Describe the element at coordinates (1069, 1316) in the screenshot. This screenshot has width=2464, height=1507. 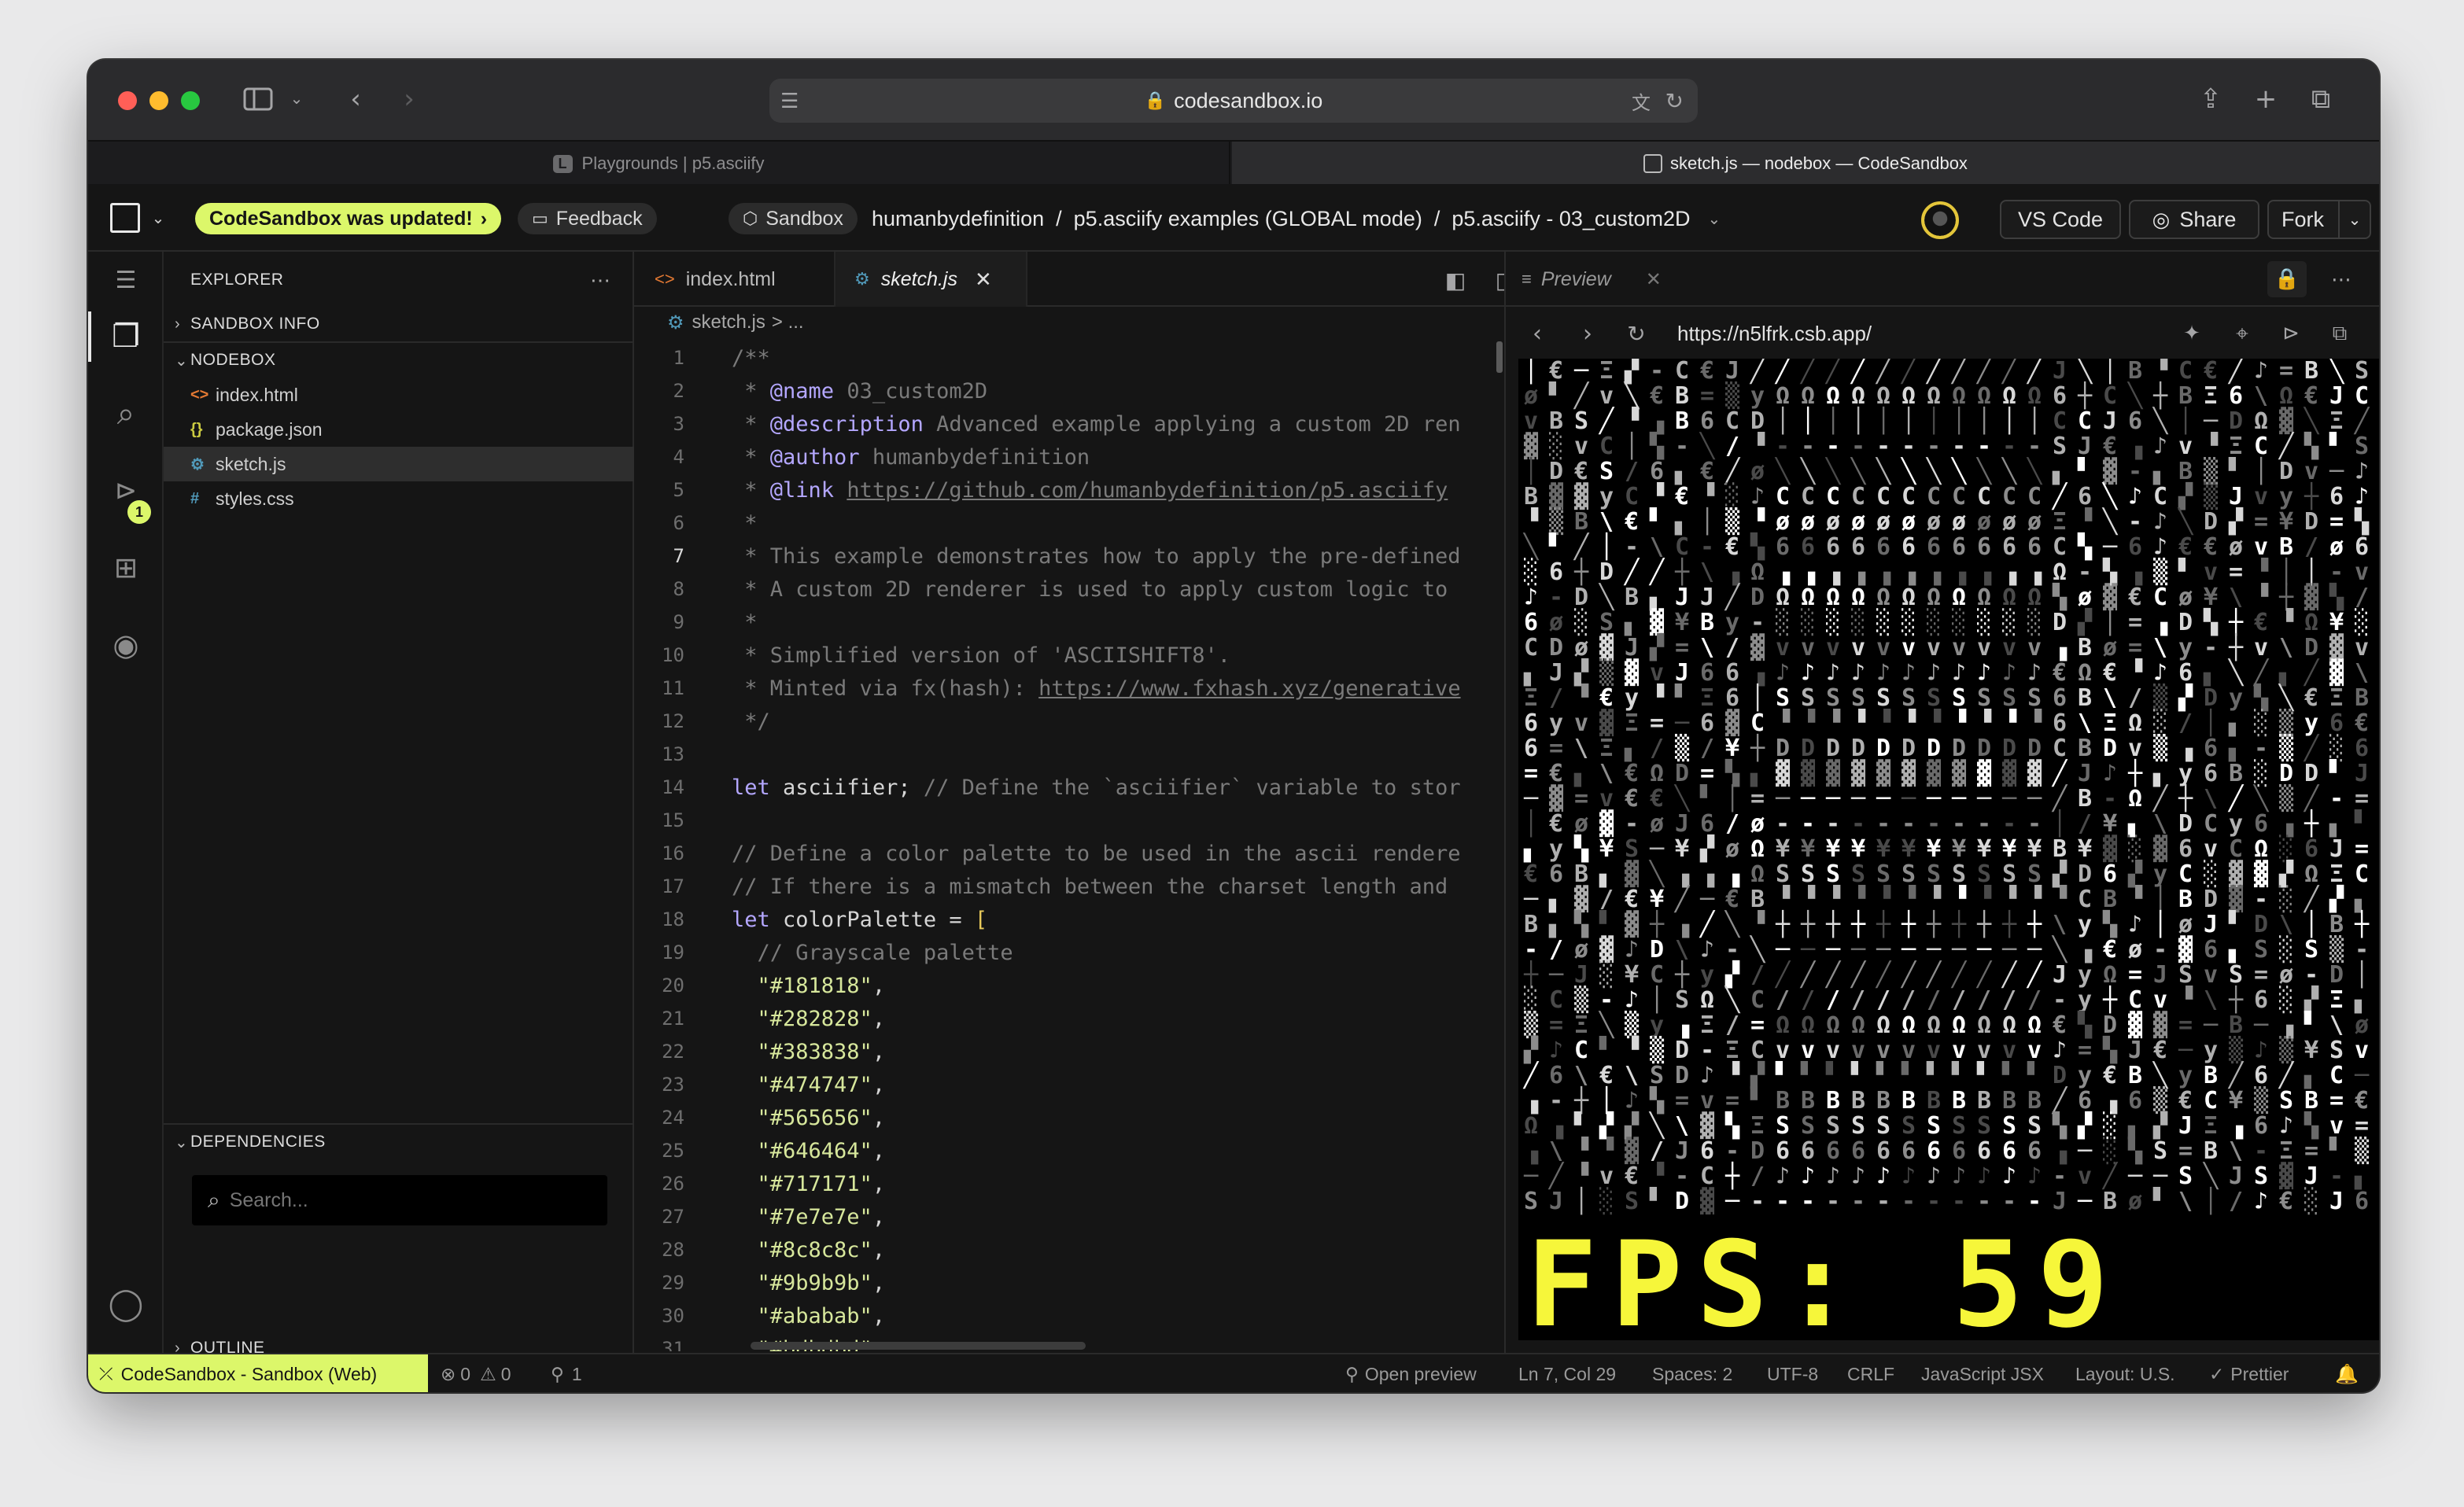
I see `code-line: 30 "#ababab",` at that location.